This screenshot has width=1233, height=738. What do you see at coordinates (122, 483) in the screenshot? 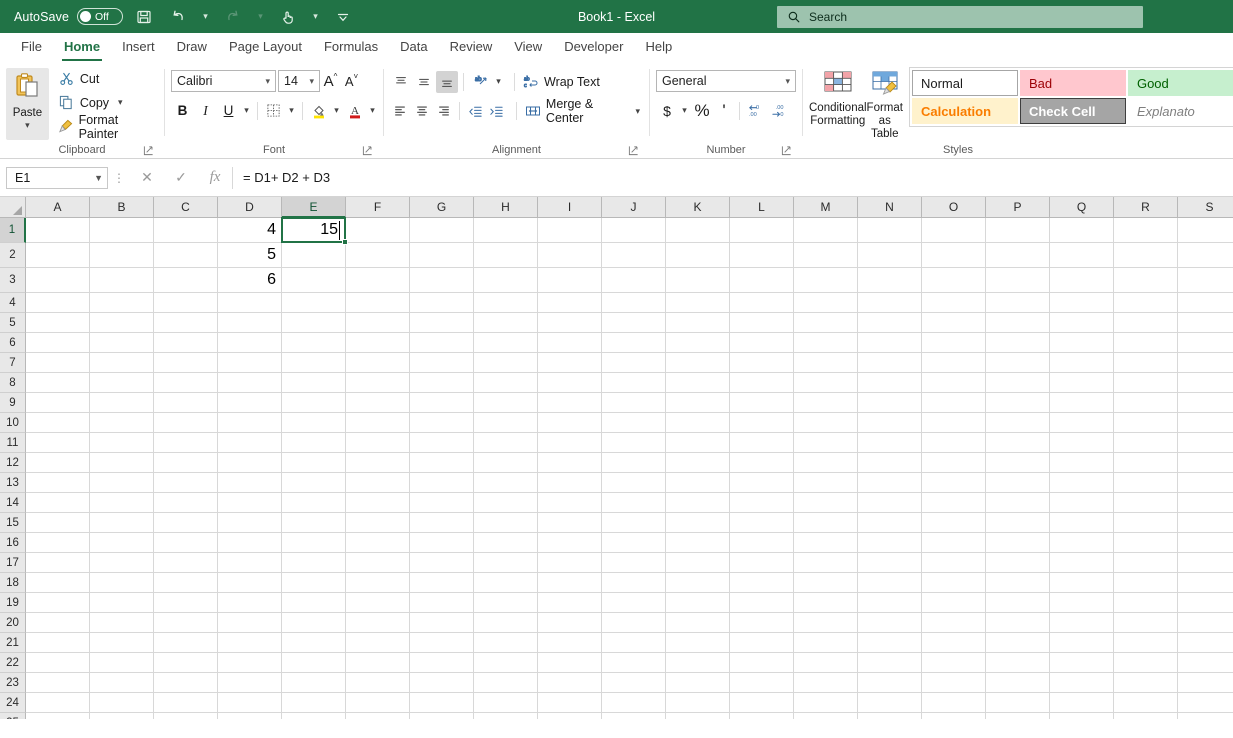
I see `cell-b13` at bounding box center [122, 483].